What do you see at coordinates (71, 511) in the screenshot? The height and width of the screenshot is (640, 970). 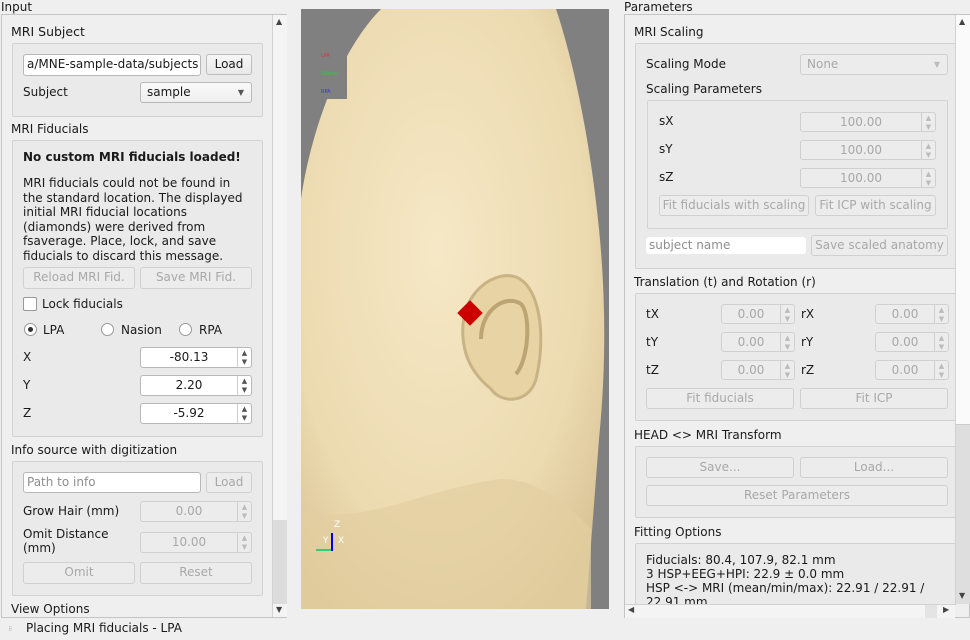 I see `grow-hair-label: Grow Hair (mm)` at bounding box center [71, 511].